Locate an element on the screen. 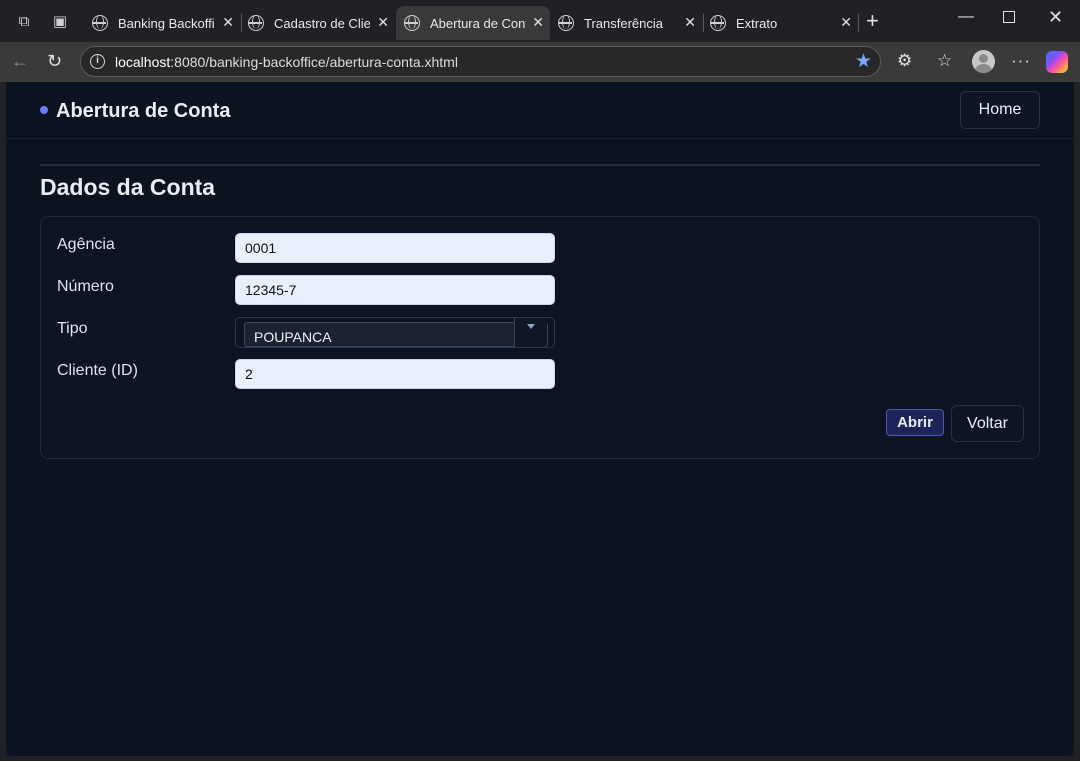 This screenshot has width=1080, height=761. tipo-label: Tipo is located at coordinates (72, 328).